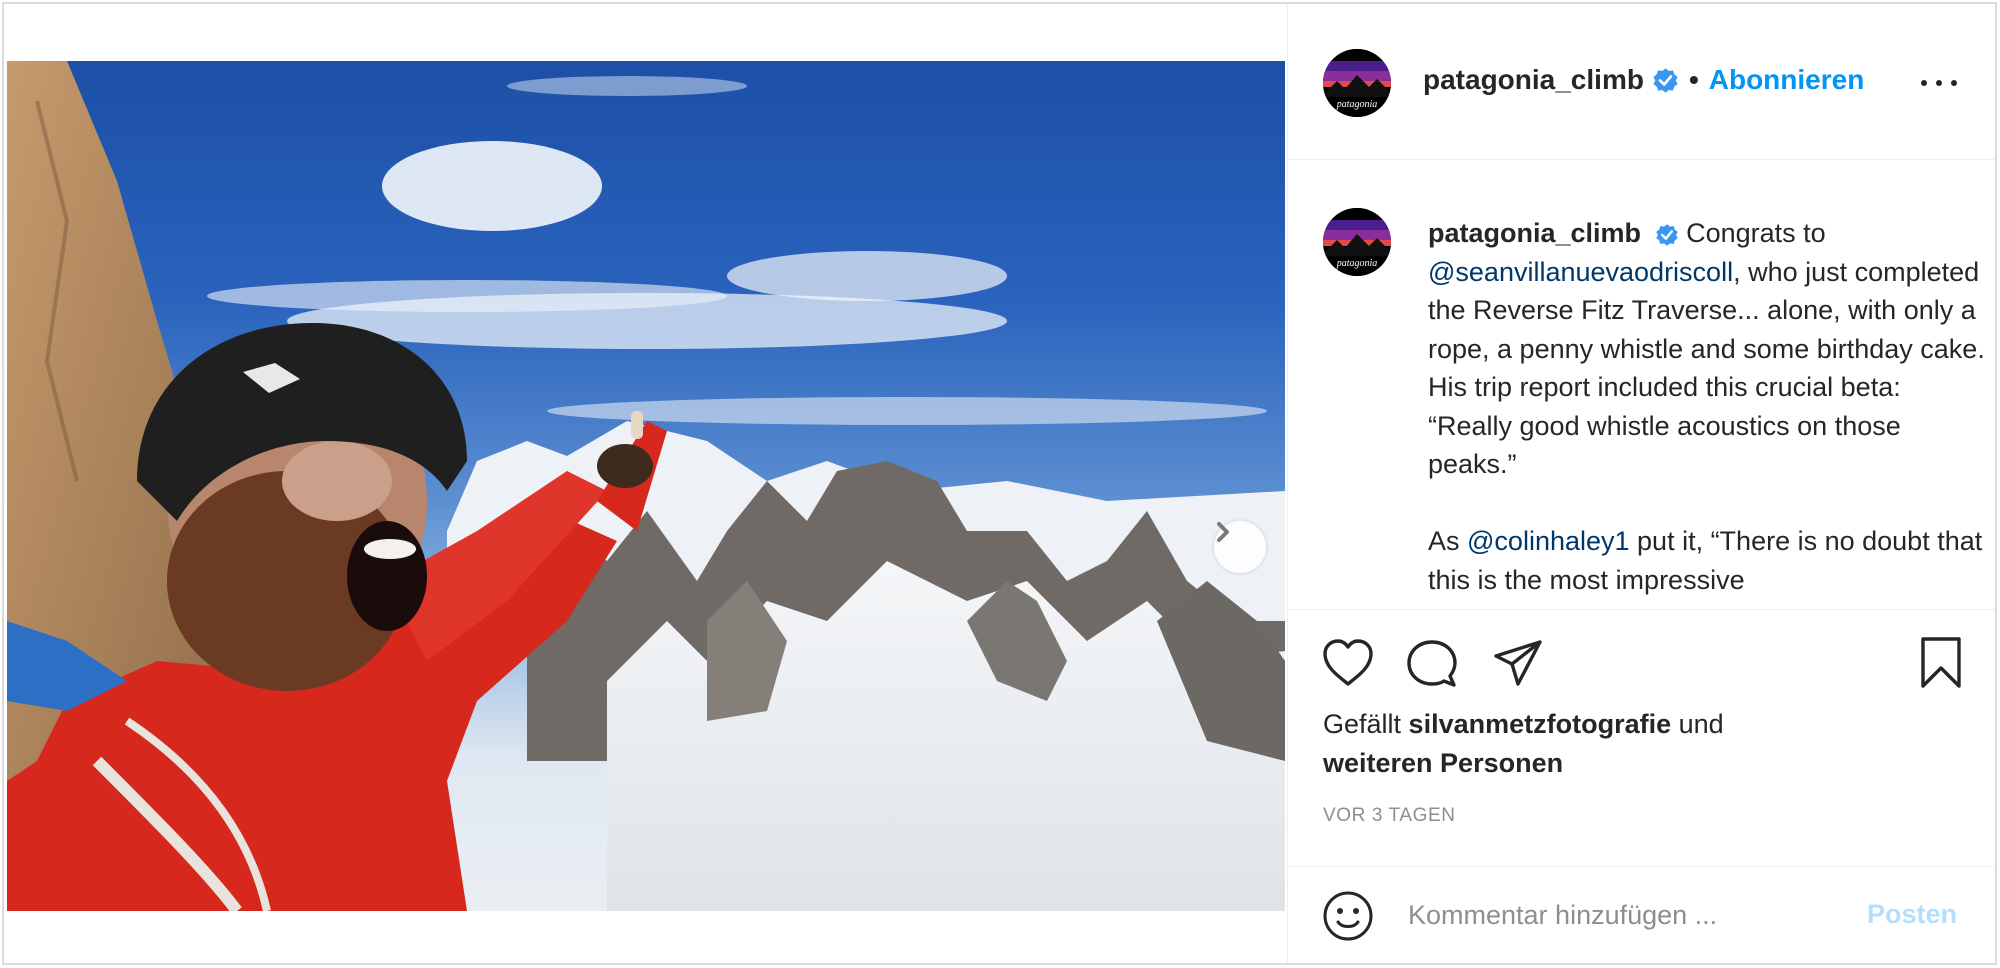 This screenshot has width=2000, height=968. Describe the element at coordinates (1787, 80) in the screenshot. I see `follow-button: Abonnieren` at that location.